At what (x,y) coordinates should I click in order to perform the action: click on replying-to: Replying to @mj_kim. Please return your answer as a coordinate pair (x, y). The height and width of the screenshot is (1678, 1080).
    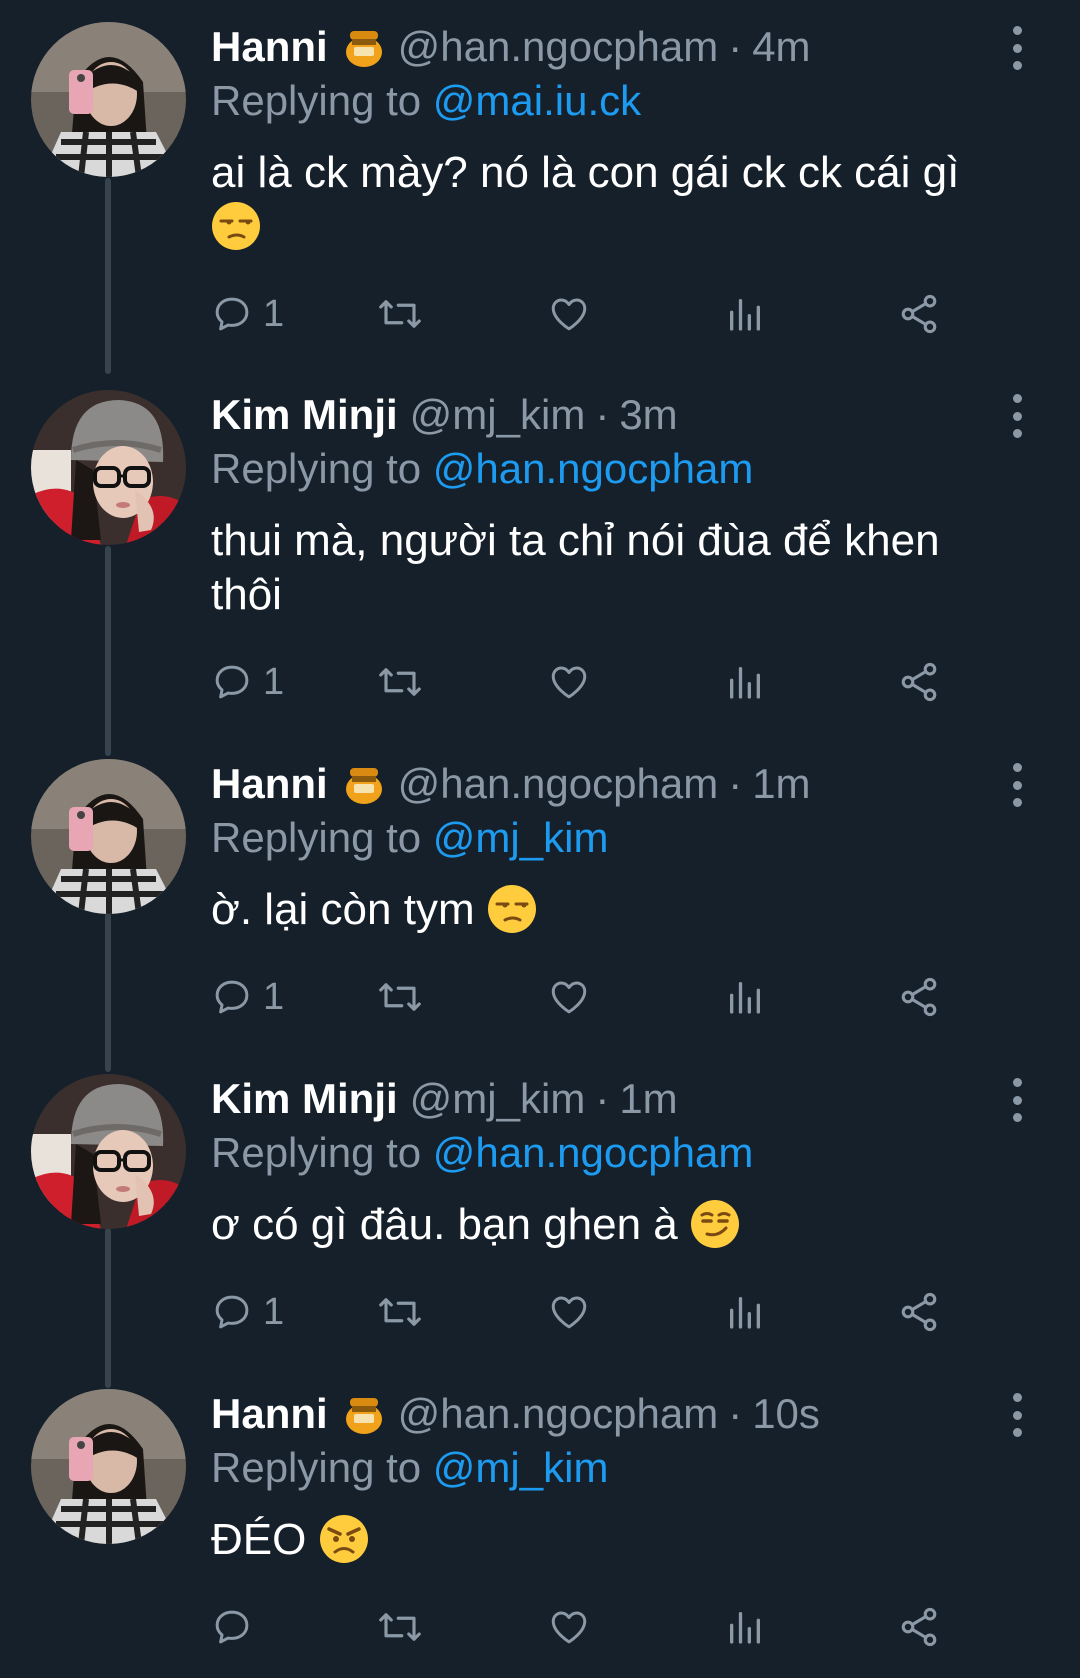
    Looking at the image, I should click on (409, 838).